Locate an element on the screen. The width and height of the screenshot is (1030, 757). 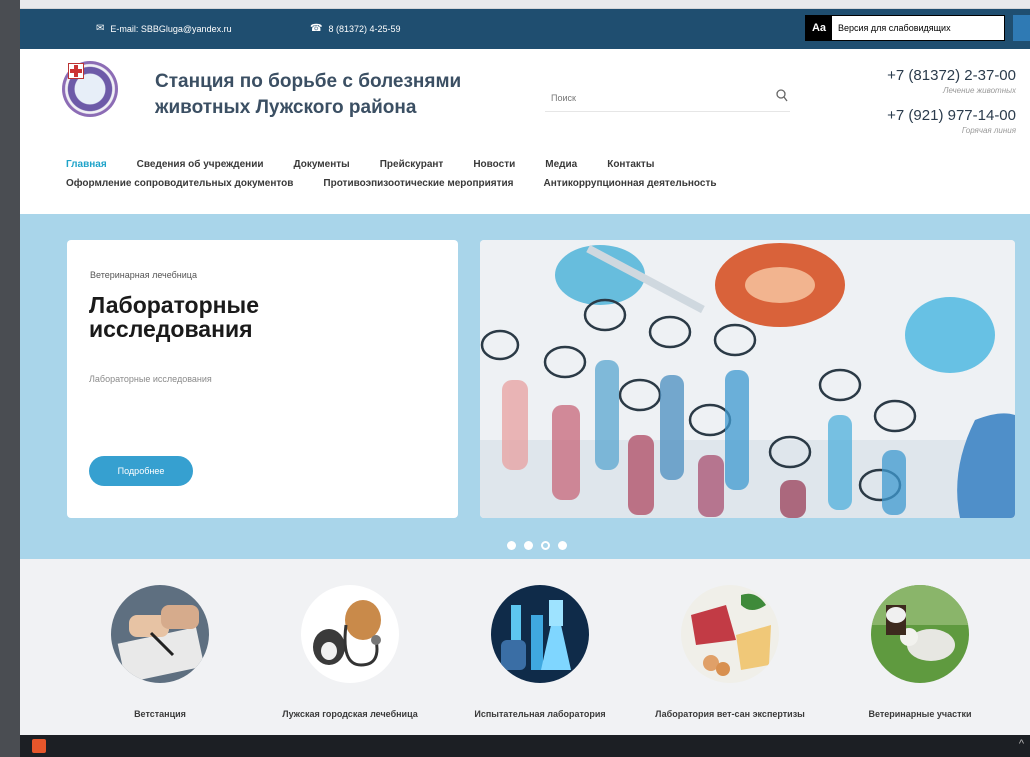
slide-kicker: Ветеринарная лечебница is located at coordinates (143, 275).